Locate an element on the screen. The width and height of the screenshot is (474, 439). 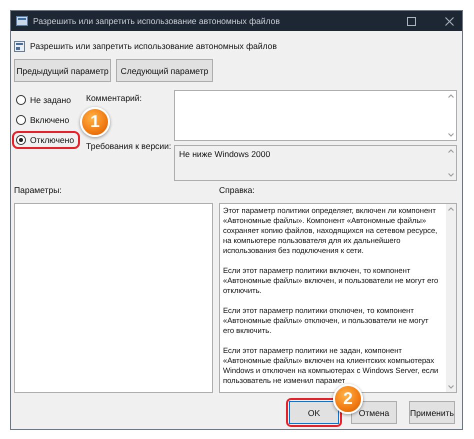
dialog-button: Применить is located at coordinates (432, 412).